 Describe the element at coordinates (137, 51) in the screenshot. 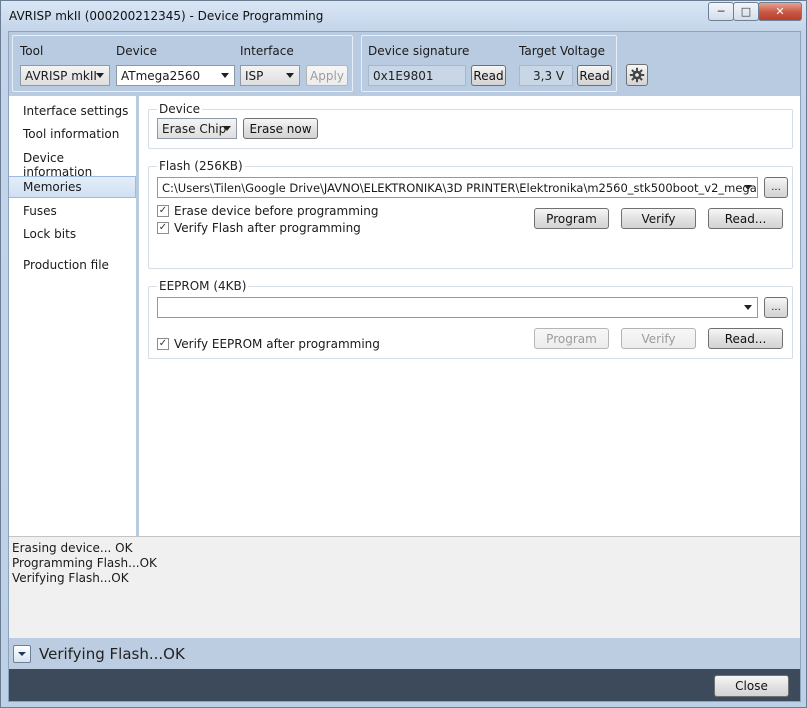

I see `device-label: Device` at that location.